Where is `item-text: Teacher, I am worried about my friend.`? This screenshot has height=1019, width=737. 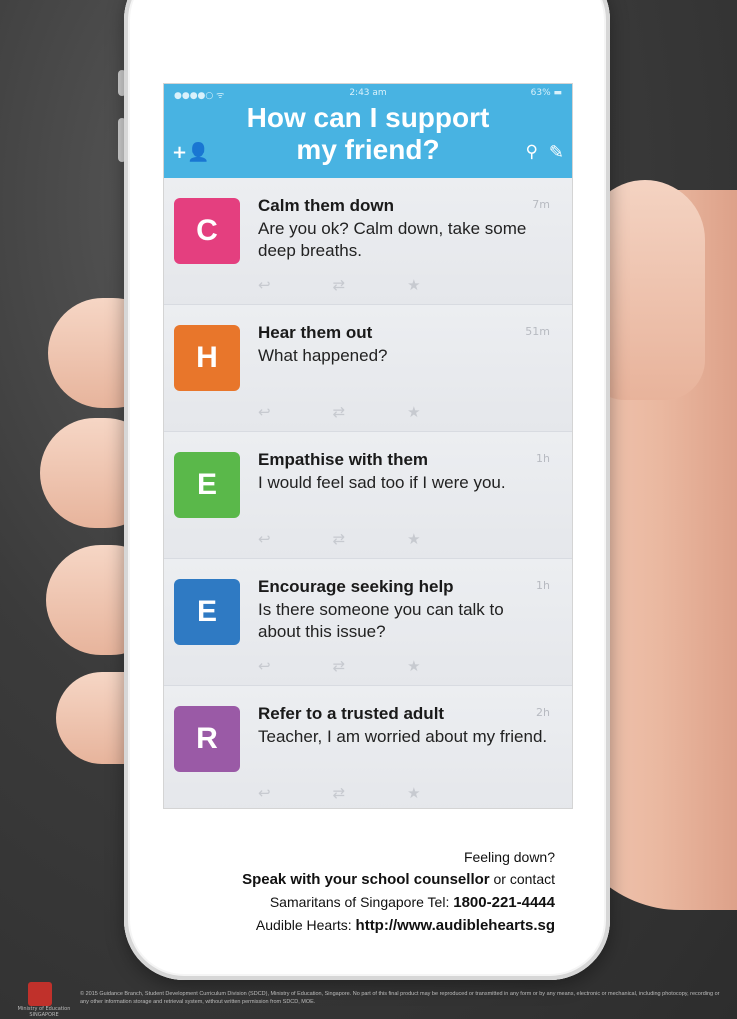 item-text: Teacher, I am worried about my friend. is located at coordinates (403, 736).